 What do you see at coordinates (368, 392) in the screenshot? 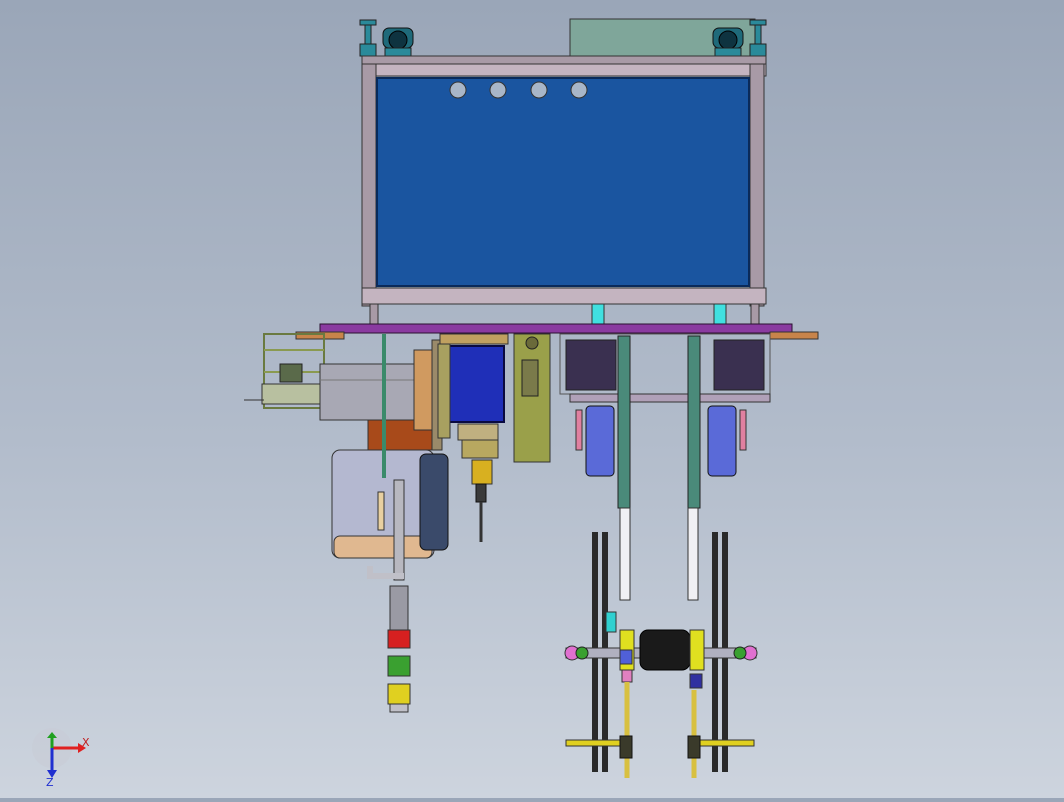
I see `gray-gearbox` at bounding box center [368, 392].